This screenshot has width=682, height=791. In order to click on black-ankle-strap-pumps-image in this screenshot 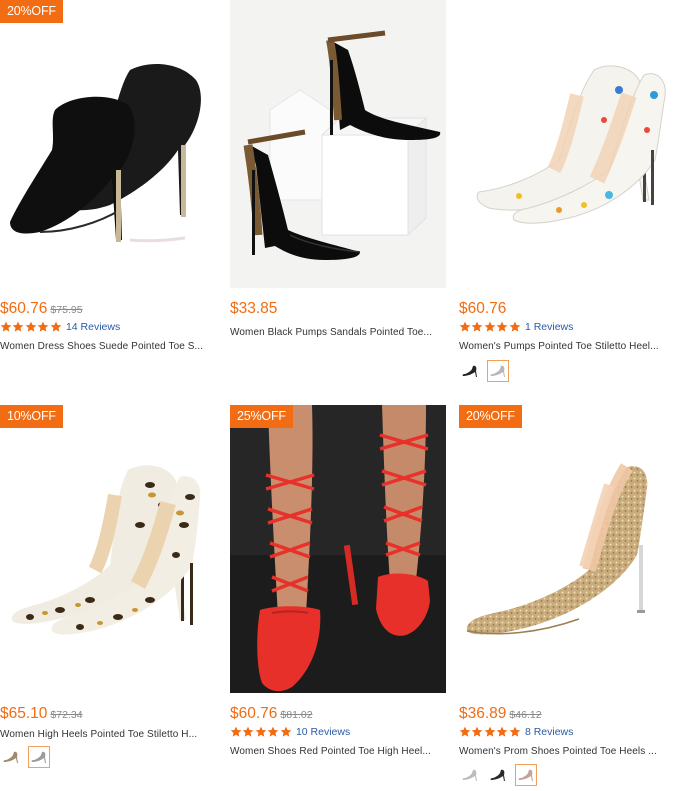, I will do `click(338, 144)`.